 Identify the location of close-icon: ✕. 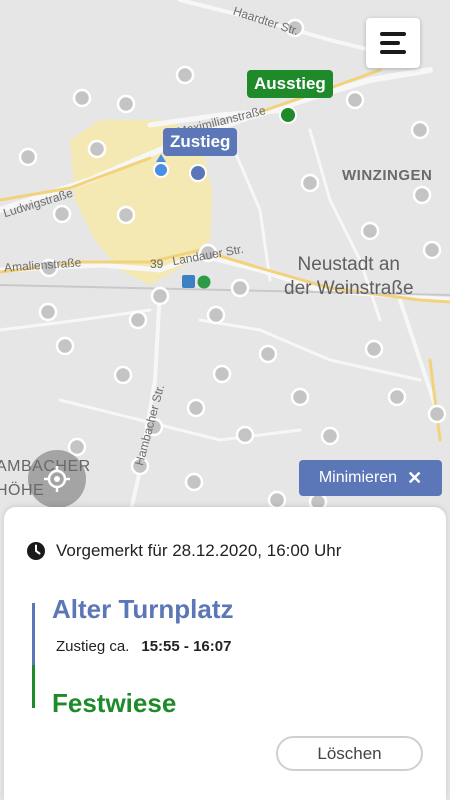
(415, 477).